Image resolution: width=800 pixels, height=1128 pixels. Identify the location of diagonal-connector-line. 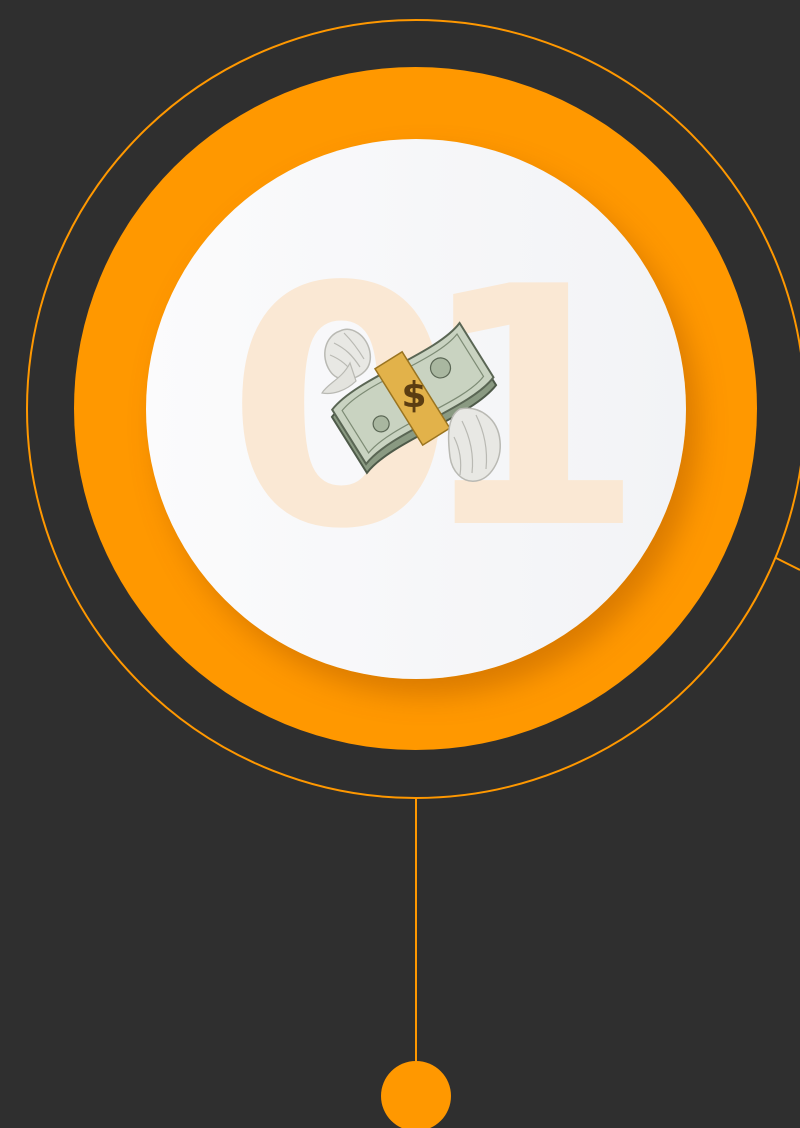
(787, 564).